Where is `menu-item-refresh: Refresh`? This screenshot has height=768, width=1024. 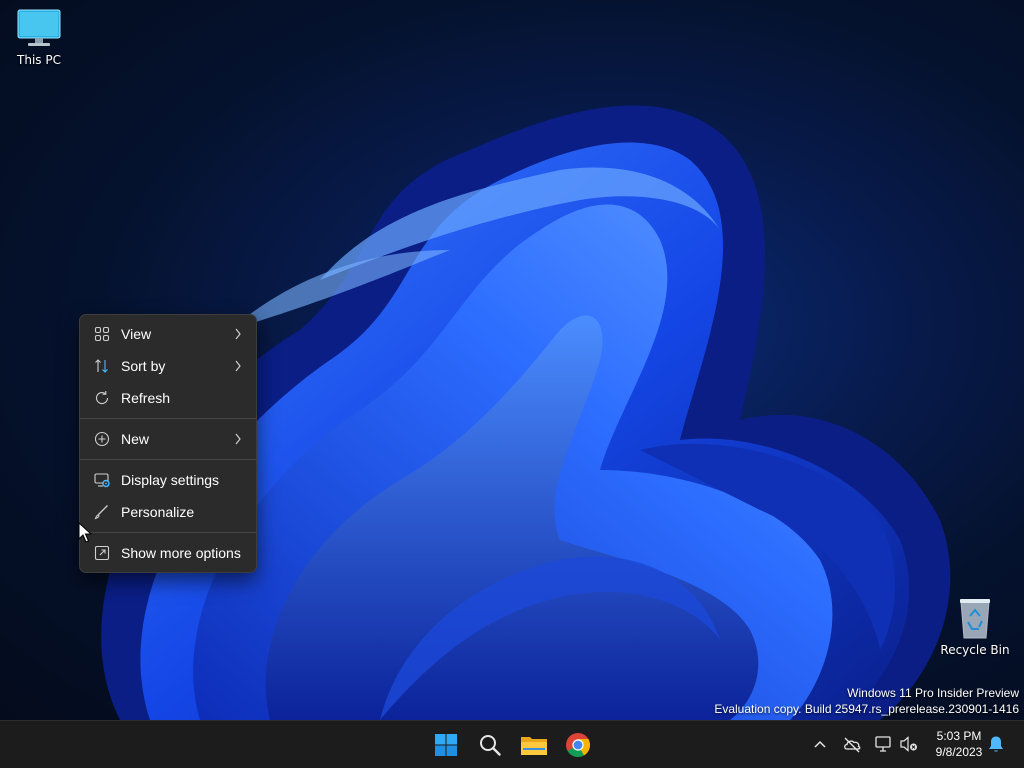
menu-item-refresh: Refresh is located at coordinates (168, 398).